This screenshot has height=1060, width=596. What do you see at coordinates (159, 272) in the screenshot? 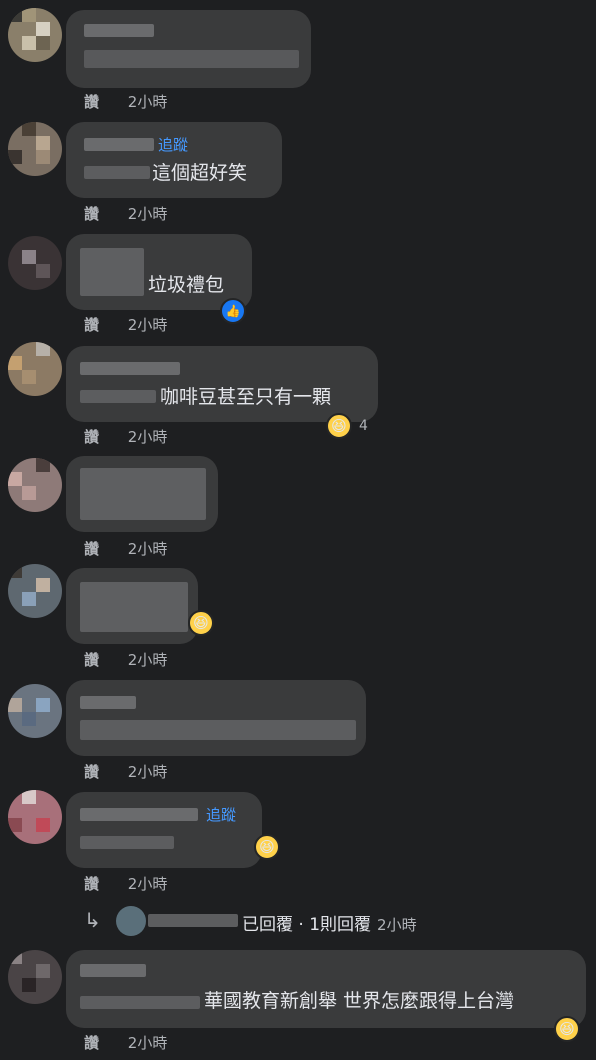
I see `comment-bubble: 垃圾禮包` at bounding box center [159, 272].